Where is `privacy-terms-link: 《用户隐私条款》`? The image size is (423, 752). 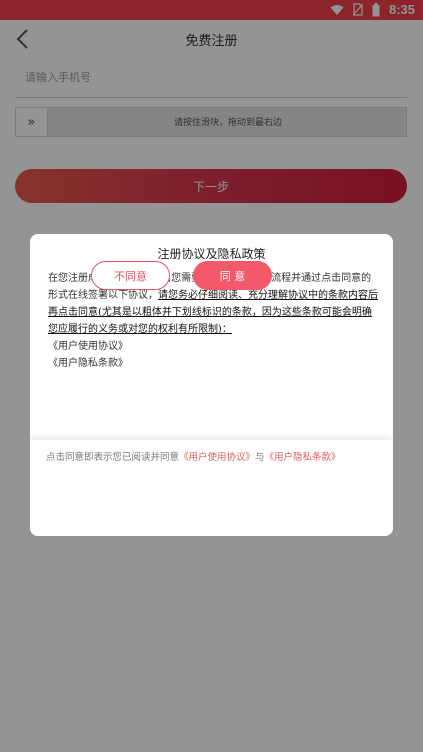
privacy-terms-link: 《用户隐私条款》 is located at coordinates (213, 363).